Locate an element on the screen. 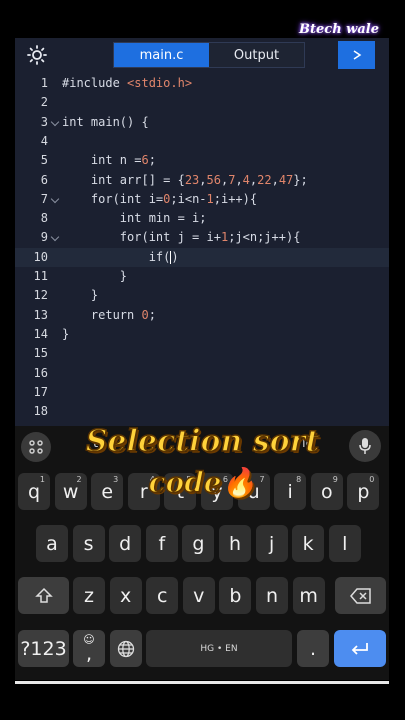  code-line: 10 if() is located at coordinates (202, 257).